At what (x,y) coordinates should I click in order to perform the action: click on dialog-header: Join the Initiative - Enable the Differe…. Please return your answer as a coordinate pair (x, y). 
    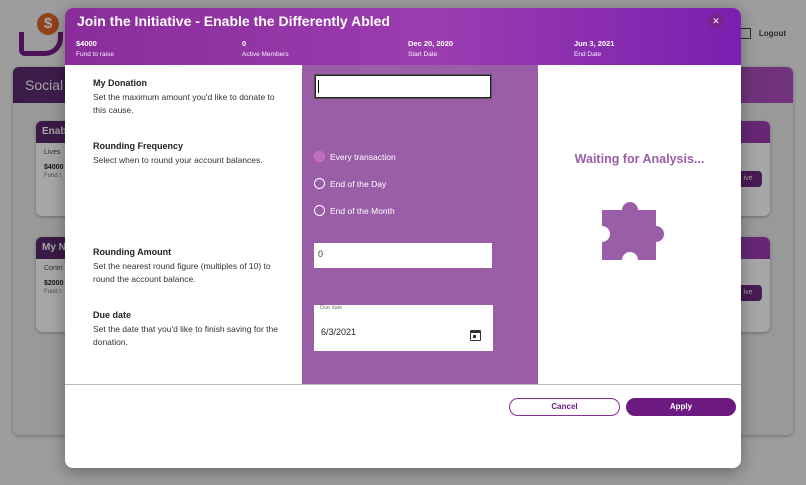
    Looking at the image, I should click on (403, 36).